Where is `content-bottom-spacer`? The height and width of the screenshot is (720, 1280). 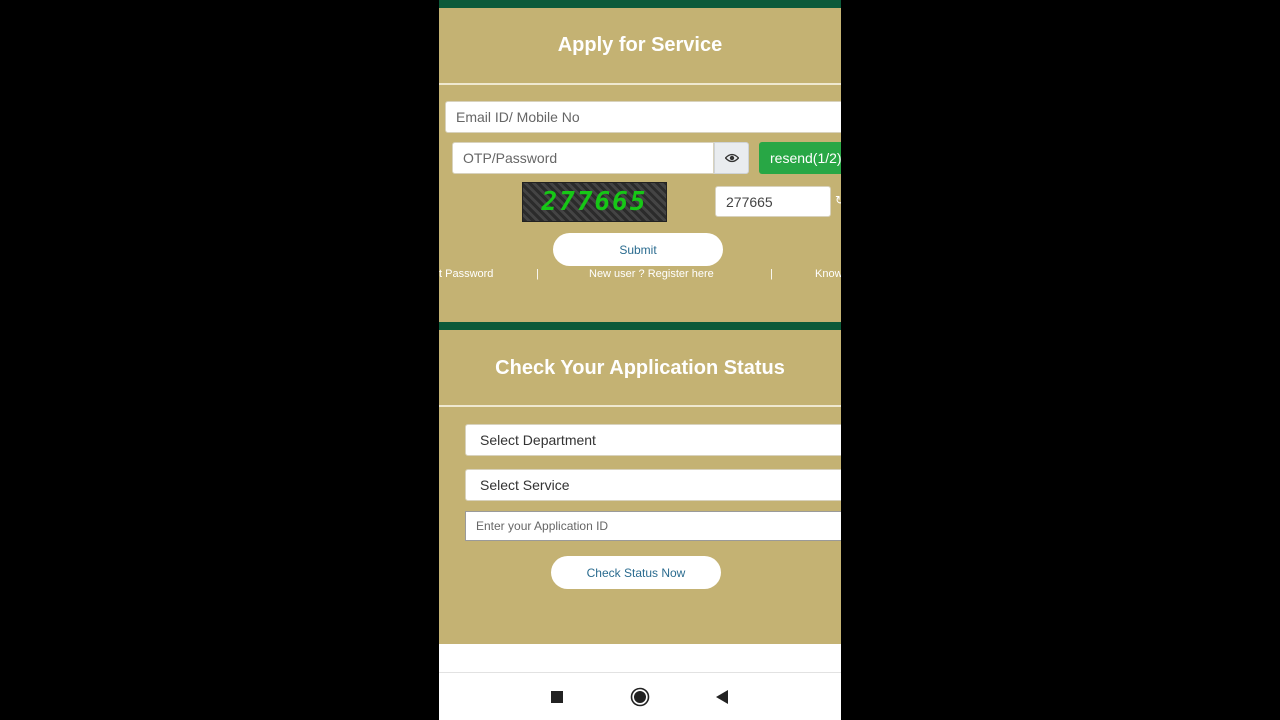 content-bottom-spacer is located at coordinates (640, 658).